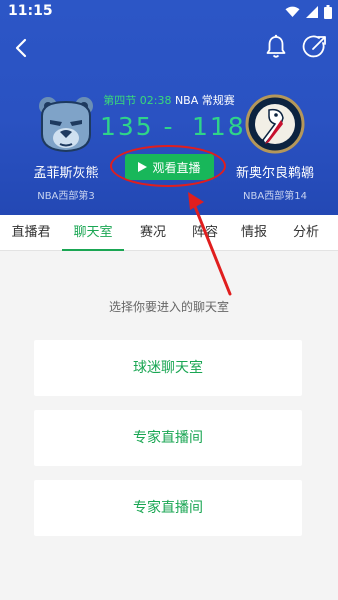 Image resolution: width=338 pixels, height=600 pixels. What do you see at coordinates (276, 47) in the screenshot?
I see `bell-icon` at bounding box center [276, 47].